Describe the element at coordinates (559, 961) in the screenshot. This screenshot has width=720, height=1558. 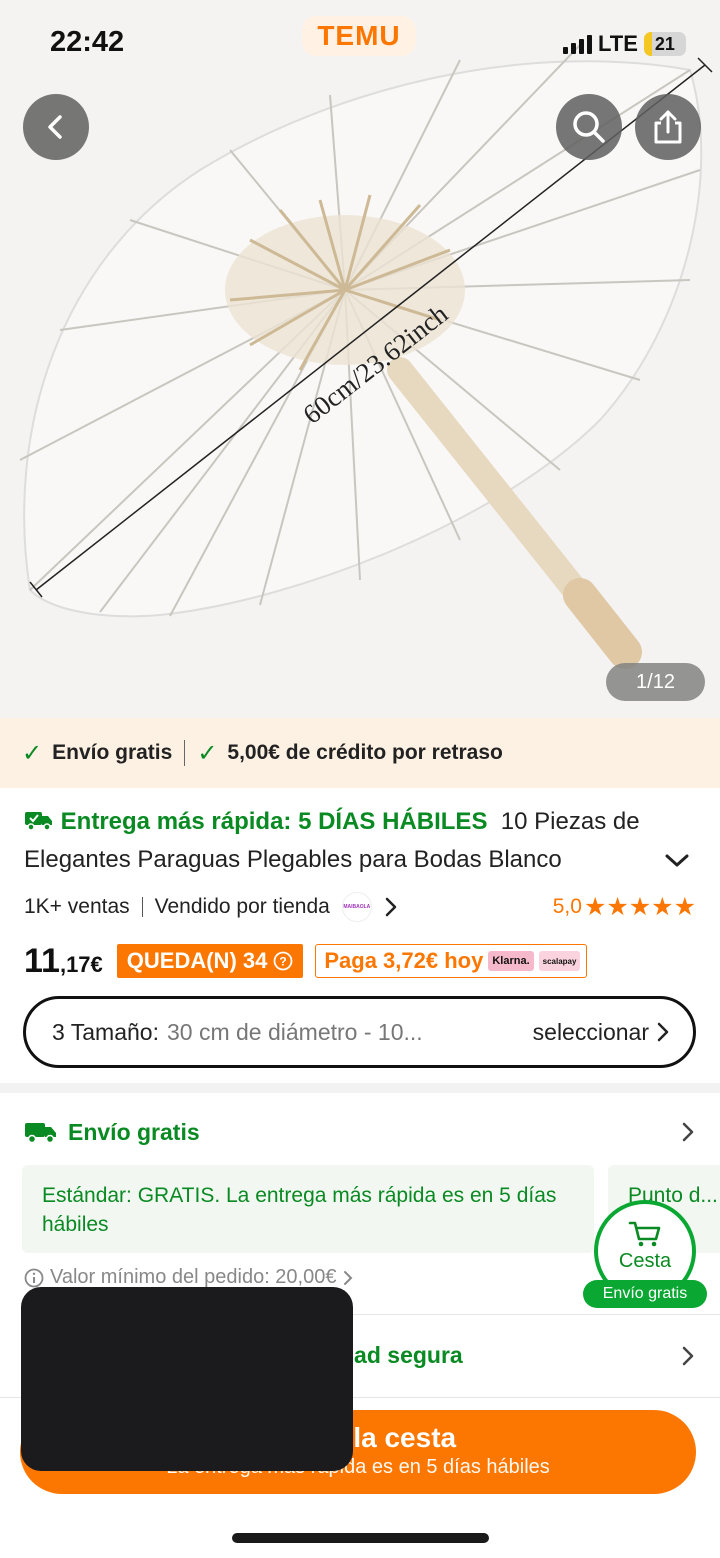
I see `scalapay-logo: scalapay` at that location.